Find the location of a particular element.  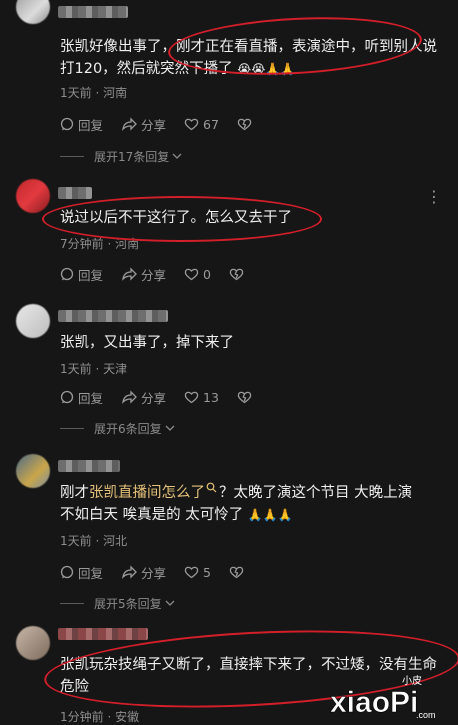

like-count: 0 is located at coordinates (207, 274).